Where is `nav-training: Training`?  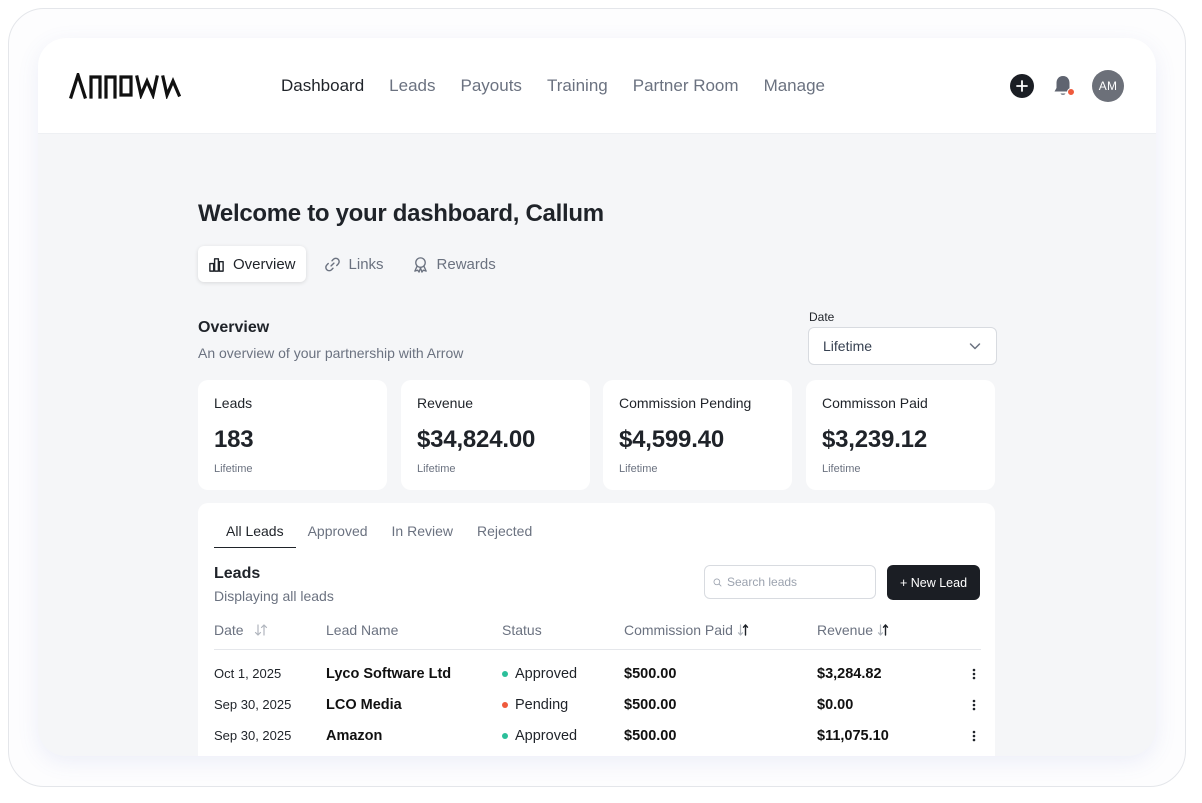
nav-training: Training is located at coordinates (577, 86).